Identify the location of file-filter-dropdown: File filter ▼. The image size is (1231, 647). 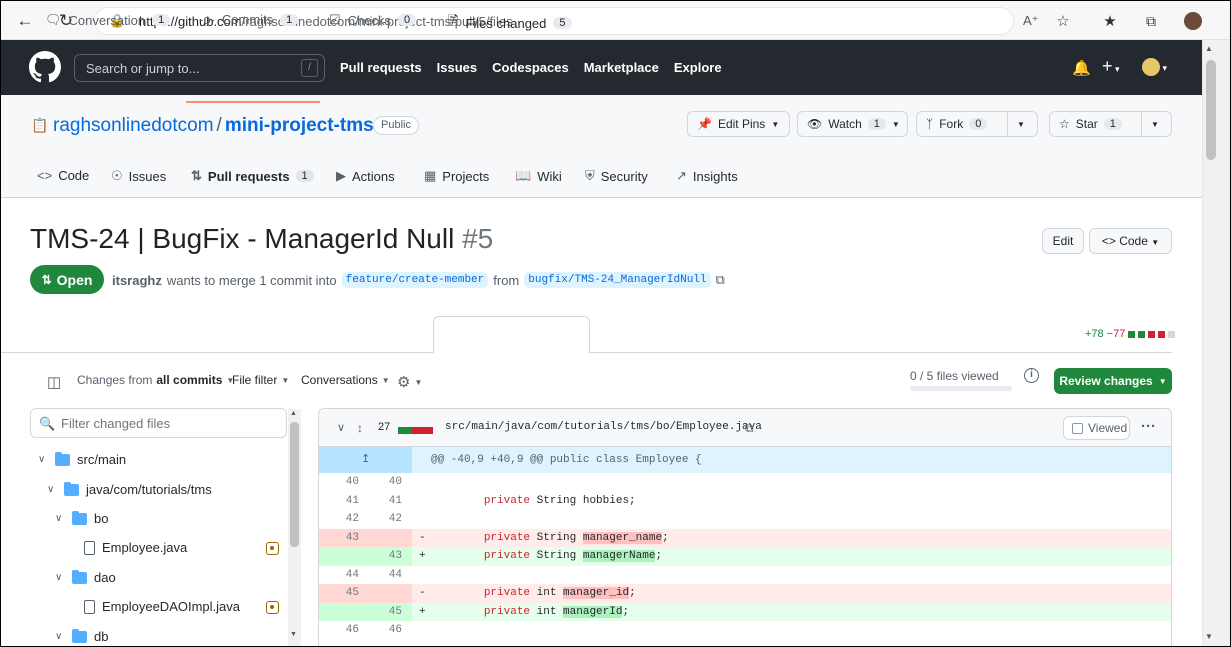
(260, 380).